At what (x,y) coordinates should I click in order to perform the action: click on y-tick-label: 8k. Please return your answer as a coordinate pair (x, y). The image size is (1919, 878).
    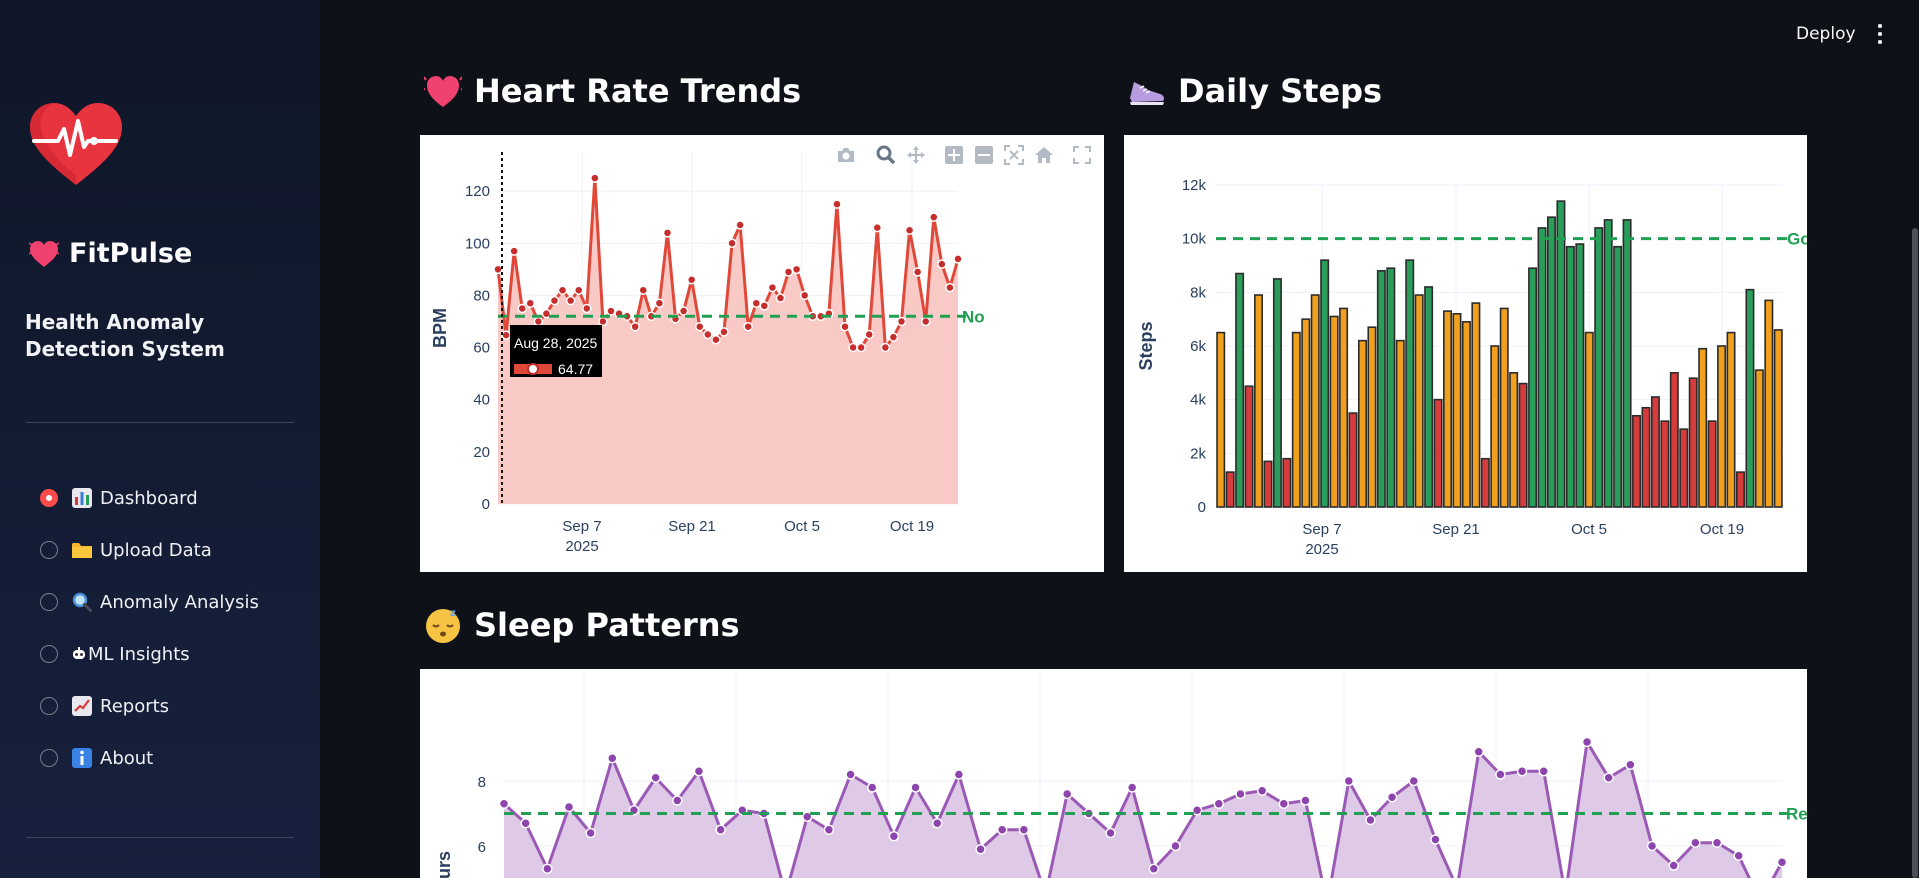
    Looking at the image, I should click on (1198, 292).